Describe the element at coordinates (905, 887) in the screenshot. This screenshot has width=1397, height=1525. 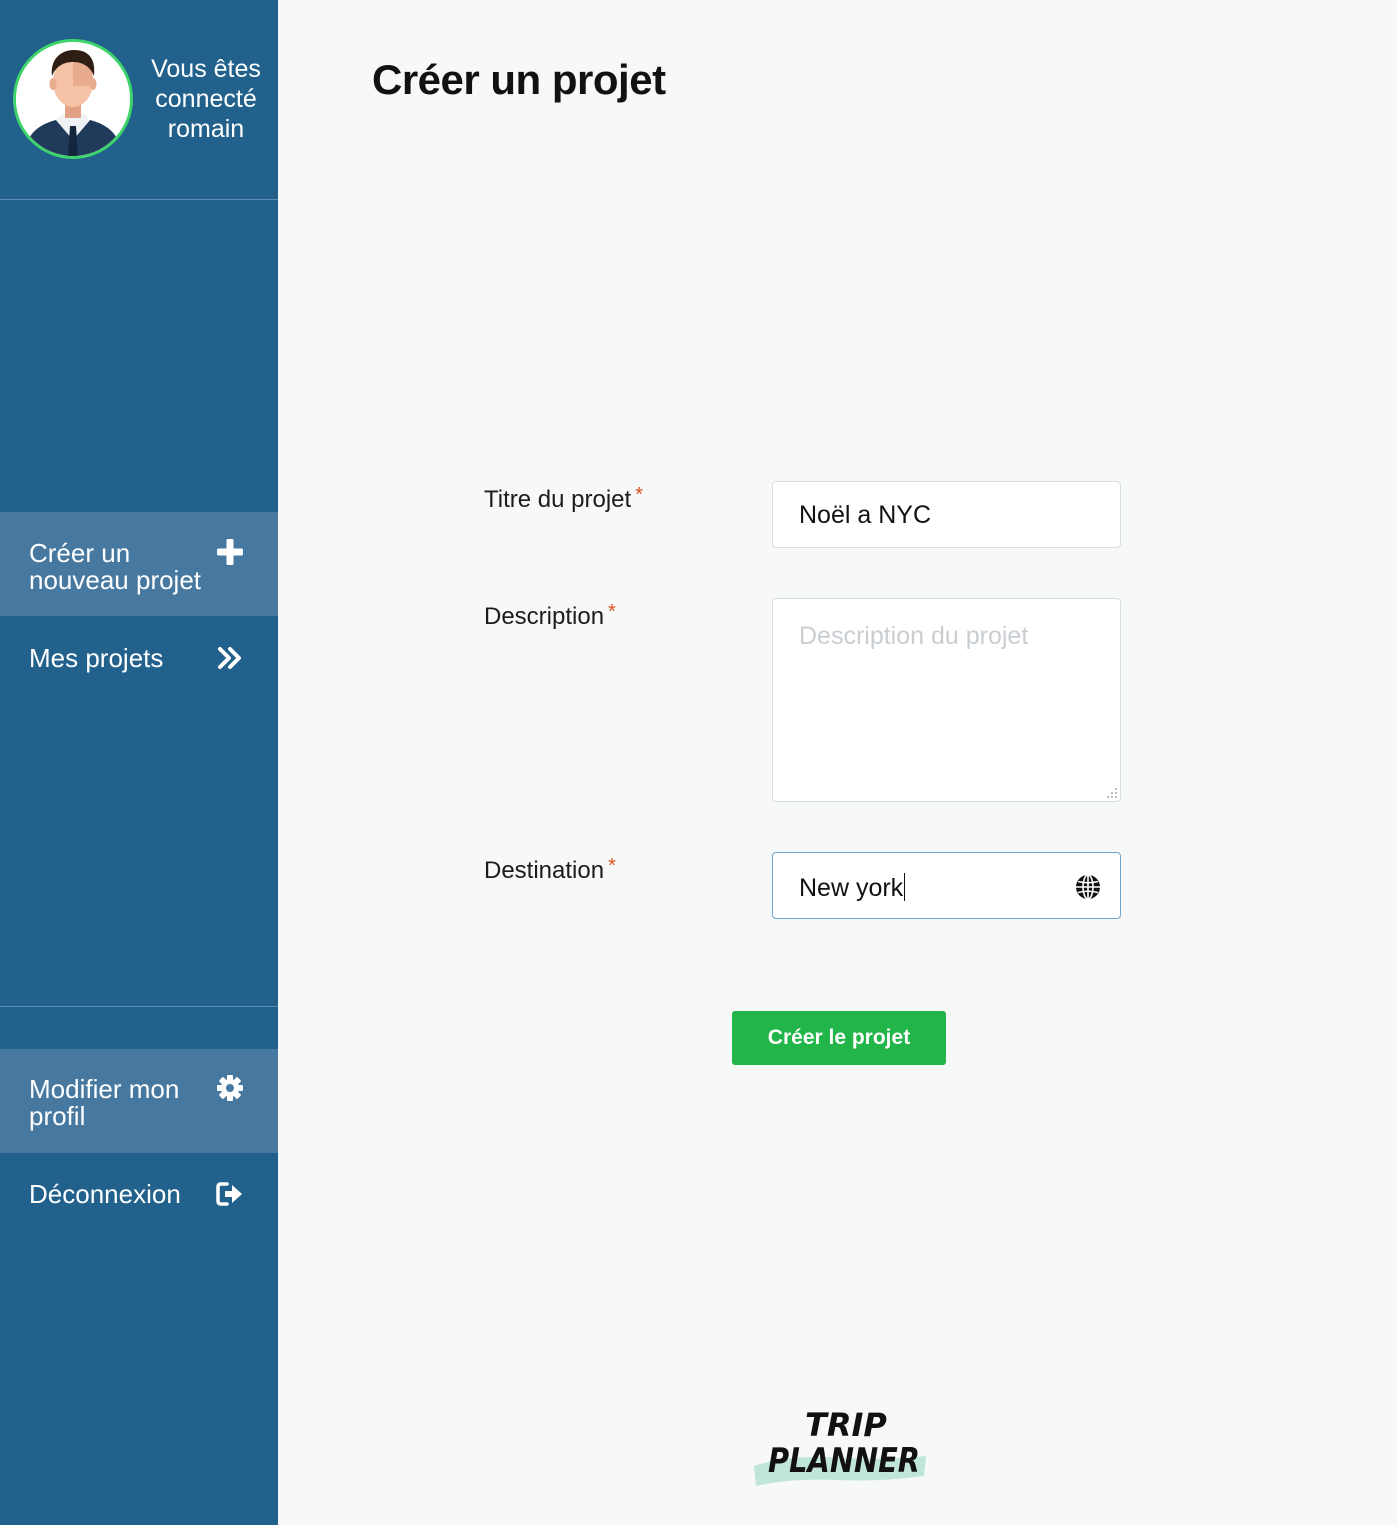
I see `text-caret` at that location.